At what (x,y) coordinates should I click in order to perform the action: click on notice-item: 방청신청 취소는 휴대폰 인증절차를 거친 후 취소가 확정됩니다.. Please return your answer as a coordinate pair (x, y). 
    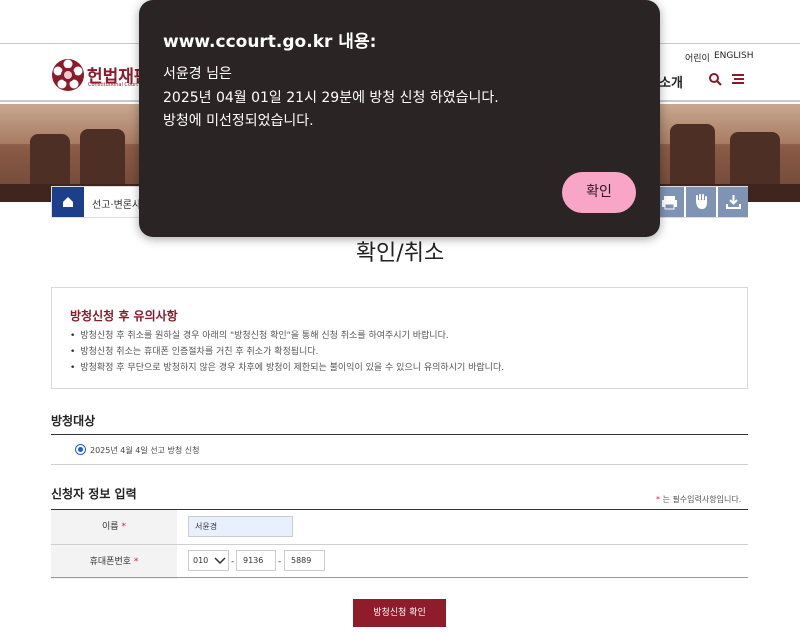
    Looking at the image, I should click on (194, 350).